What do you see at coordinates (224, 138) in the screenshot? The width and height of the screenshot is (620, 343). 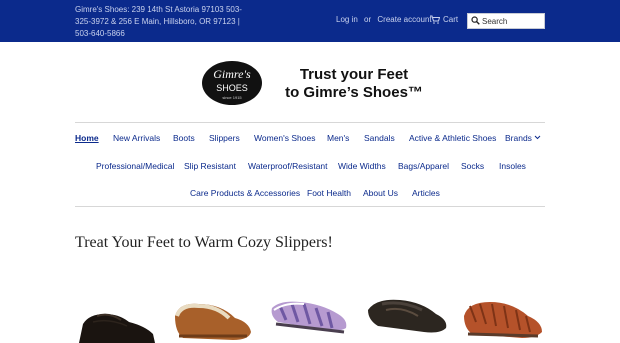 I see `nav-slippers: Slippers` at bounding box center [224, 138].